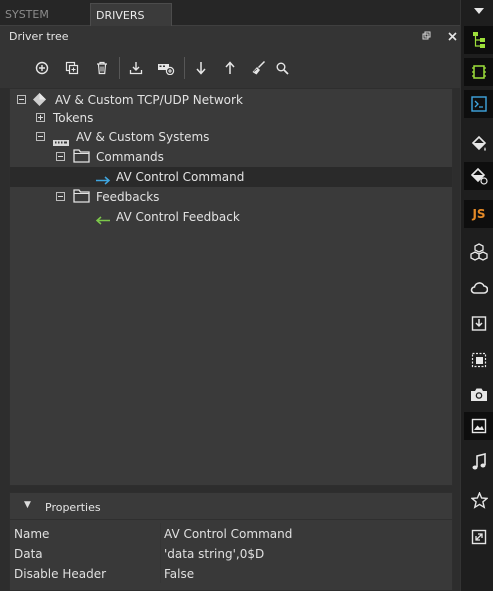 Image resolution: width=493 pixels, height=591 pixels. Describe the element at coordinates (231, 157) in the screenshot. I see `tree-node-commands: Commands` at that location.